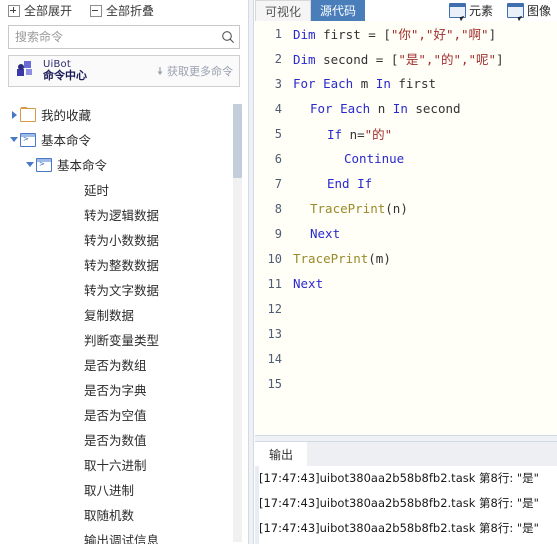 Image resolution: width=557 pixels, height=544 pixels. What do you see at coordinates (124, 71) in the screenshot?
I see `command-center-banner: UiBot 命令中心 获取更多命令` at bounding box center [124, 71].